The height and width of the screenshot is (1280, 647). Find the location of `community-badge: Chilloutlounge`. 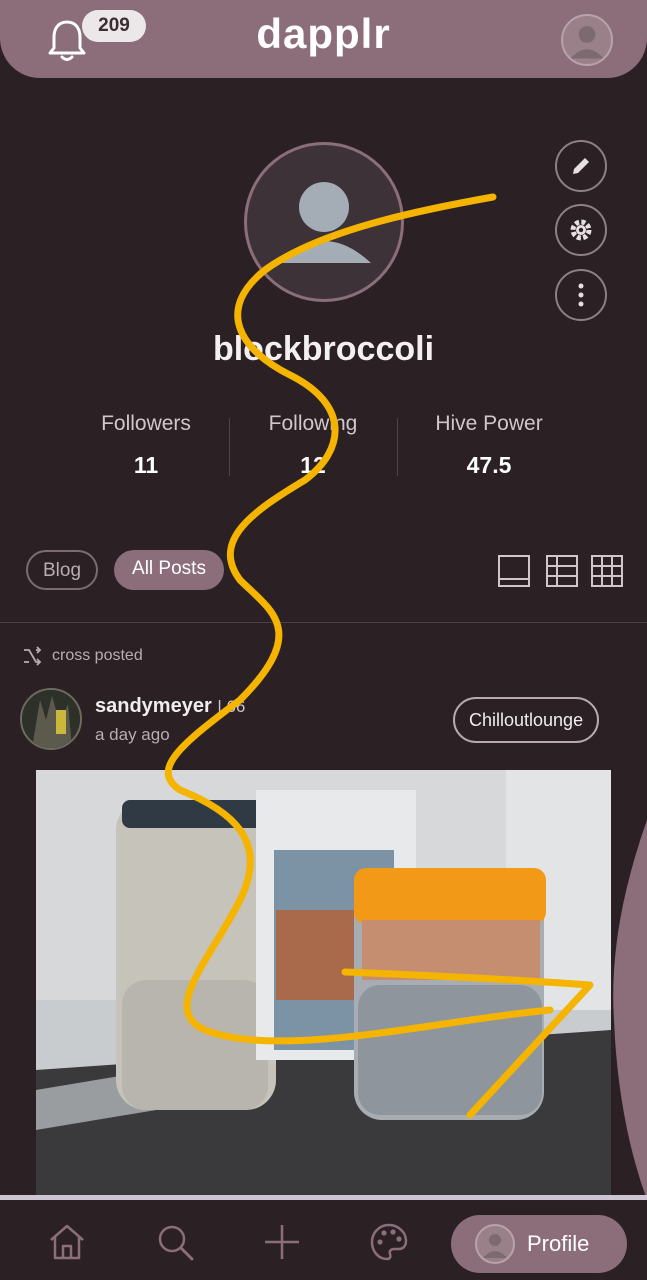

community-badge: Chilloutlounge is located at coordinates (526, 720).